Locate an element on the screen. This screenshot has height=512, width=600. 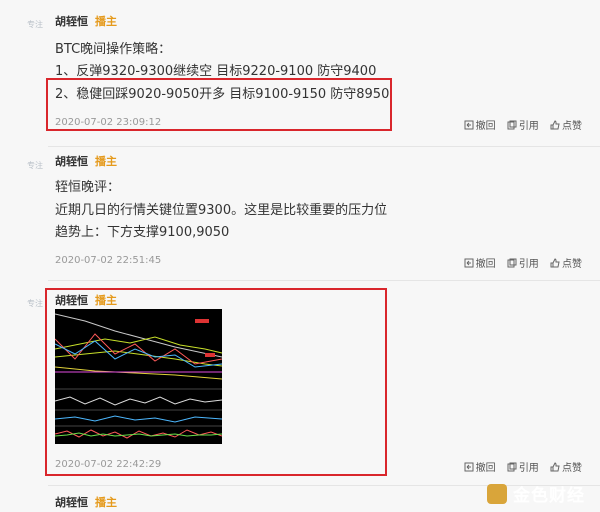
logo-icon is located at coordinates (497, 493).